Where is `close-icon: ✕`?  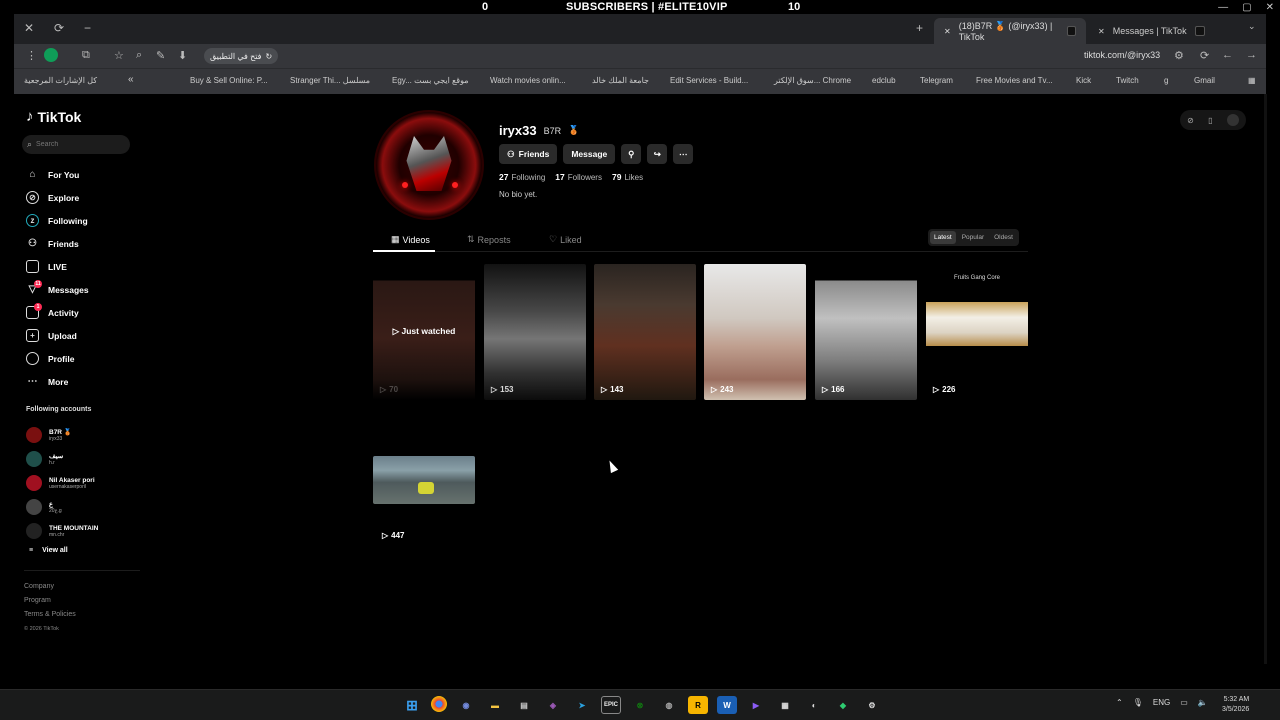
close-icon: ✕ is located at coordinates (29, 28).